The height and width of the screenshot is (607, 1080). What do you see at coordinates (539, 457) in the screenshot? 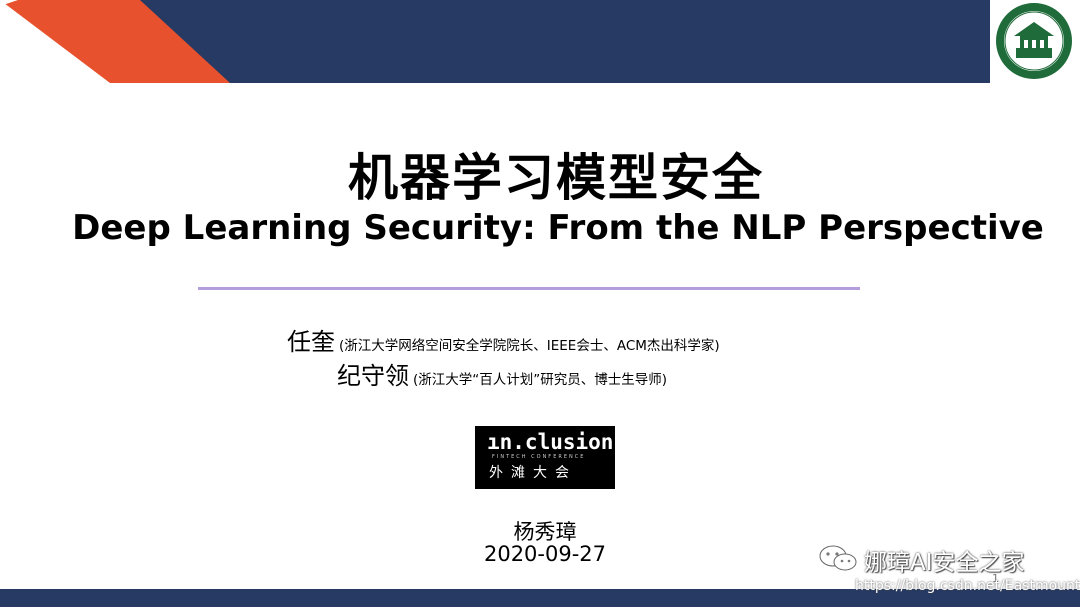
I see `conference-subtitle: FINTECH CONFERENCE` at bounding box center [539, 457].